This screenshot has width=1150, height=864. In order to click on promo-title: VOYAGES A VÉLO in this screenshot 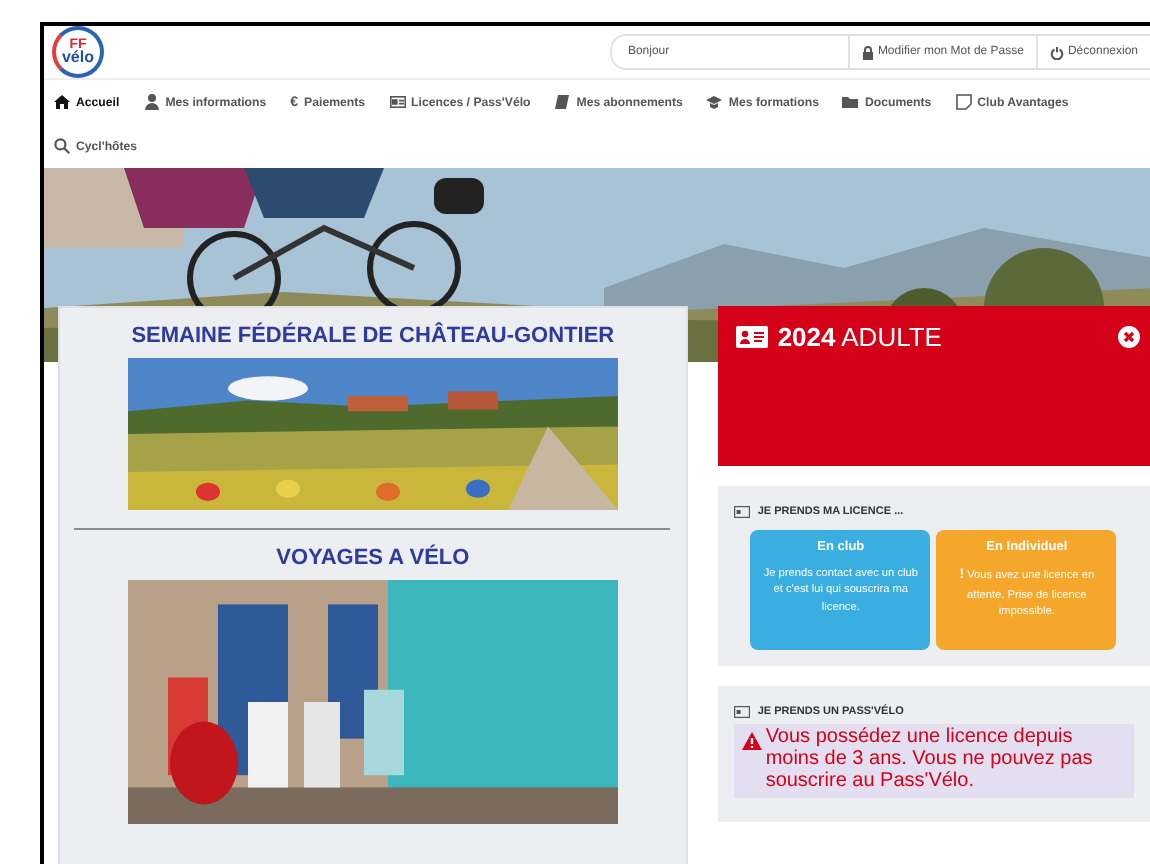, I will do `click(373, 558)`.